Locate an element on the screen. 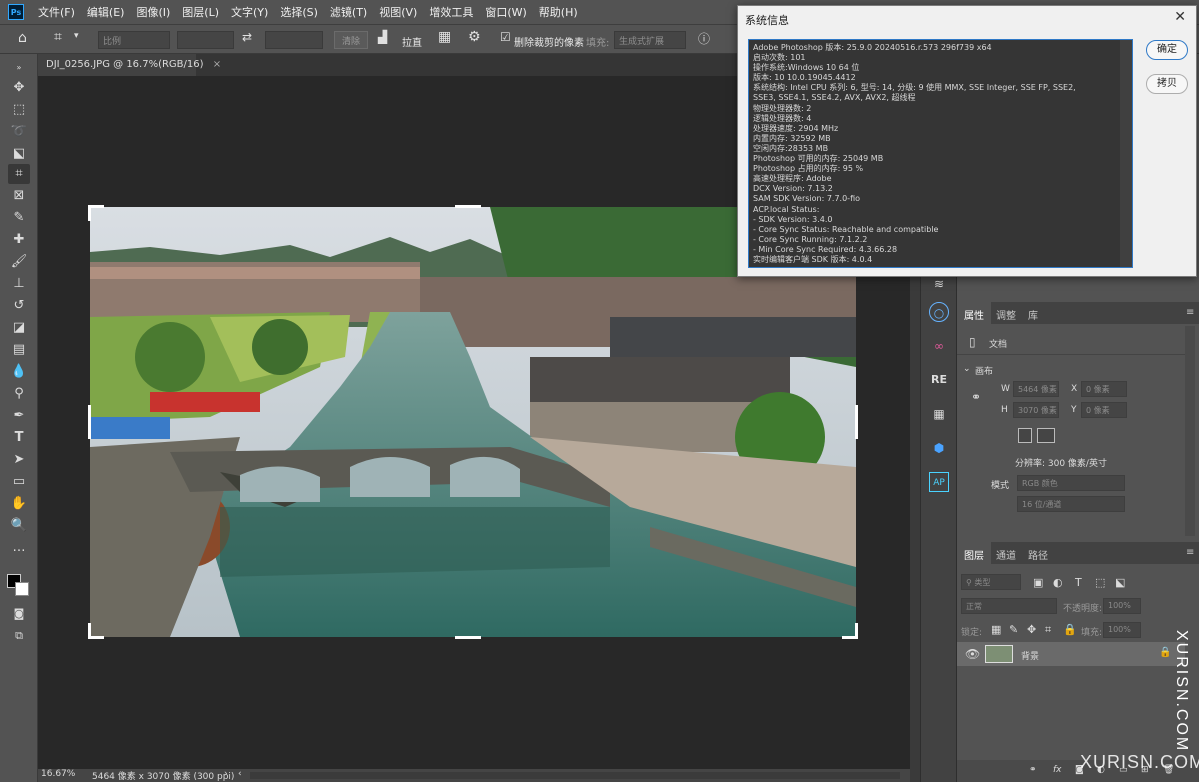  canvas-x-field: 0 像素 is located at coordinates (1104, 389).